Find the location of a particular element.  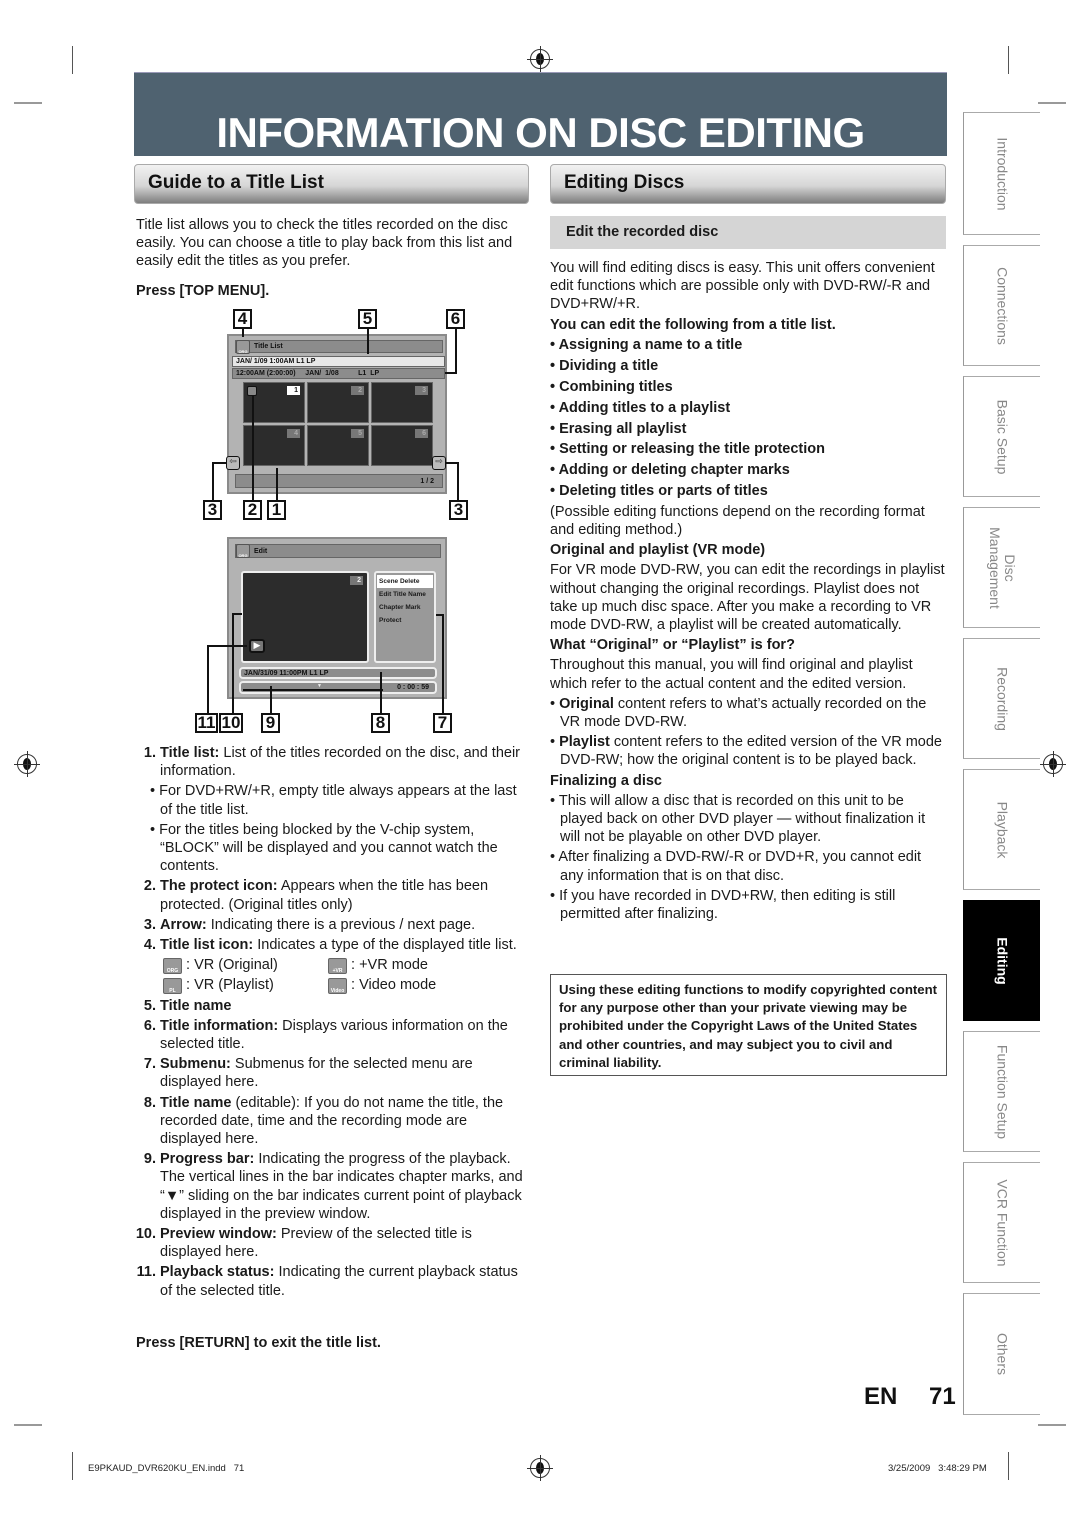

callout-4: 4 is located at coordinates (242, 319).